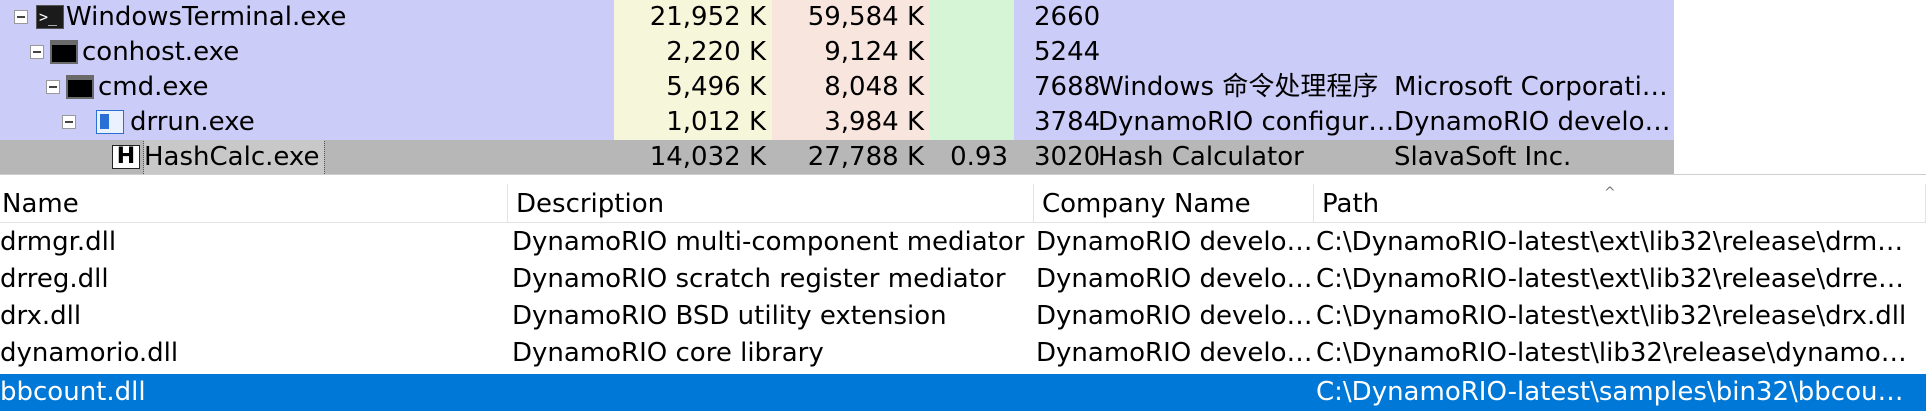  Describe the element at coordinates (41, 316) in the screenshot. I see `module-name: drx.dll` at that location.